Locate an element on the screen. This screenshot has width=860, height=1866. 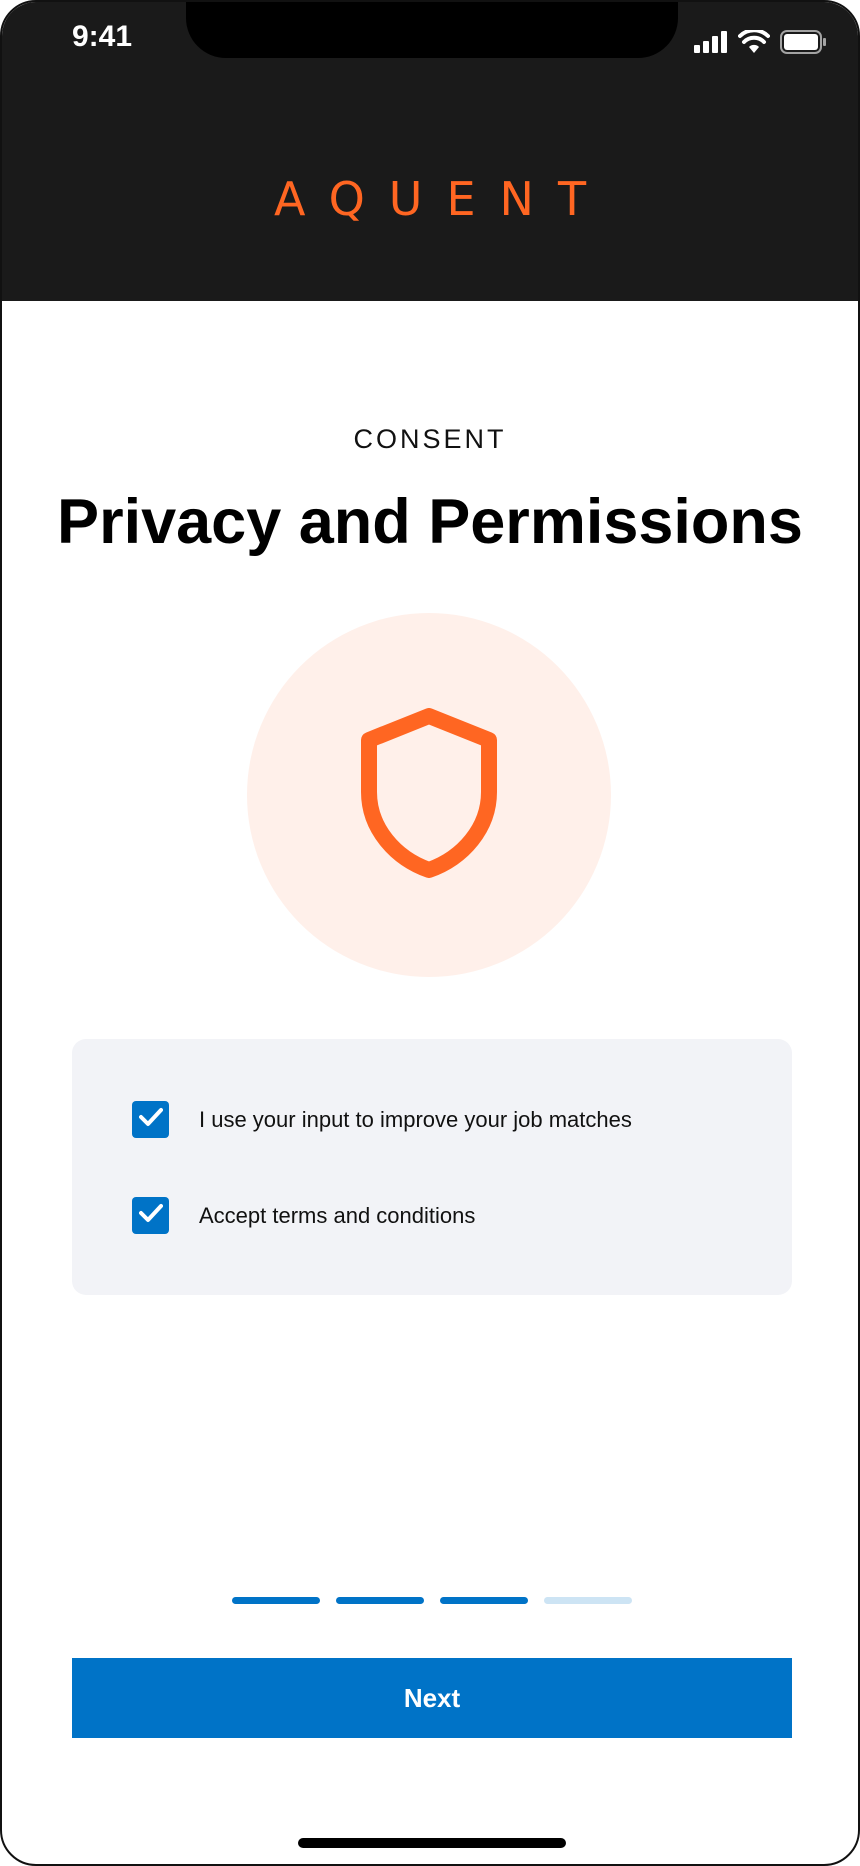
aquent-logo: AQUENT is located at coordinates (442, 199).